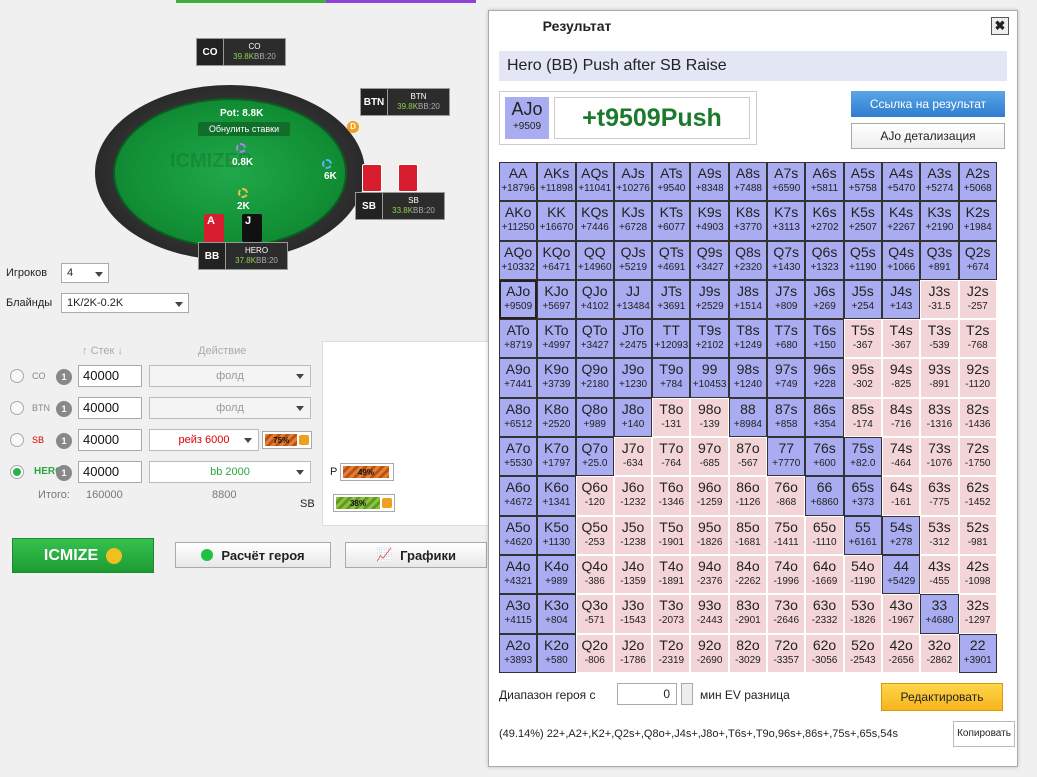  What do you see at coordinates (633, 574) in the screenshot?
I see `hand-cell: J4o -1359` at bounding box center [633, 574].